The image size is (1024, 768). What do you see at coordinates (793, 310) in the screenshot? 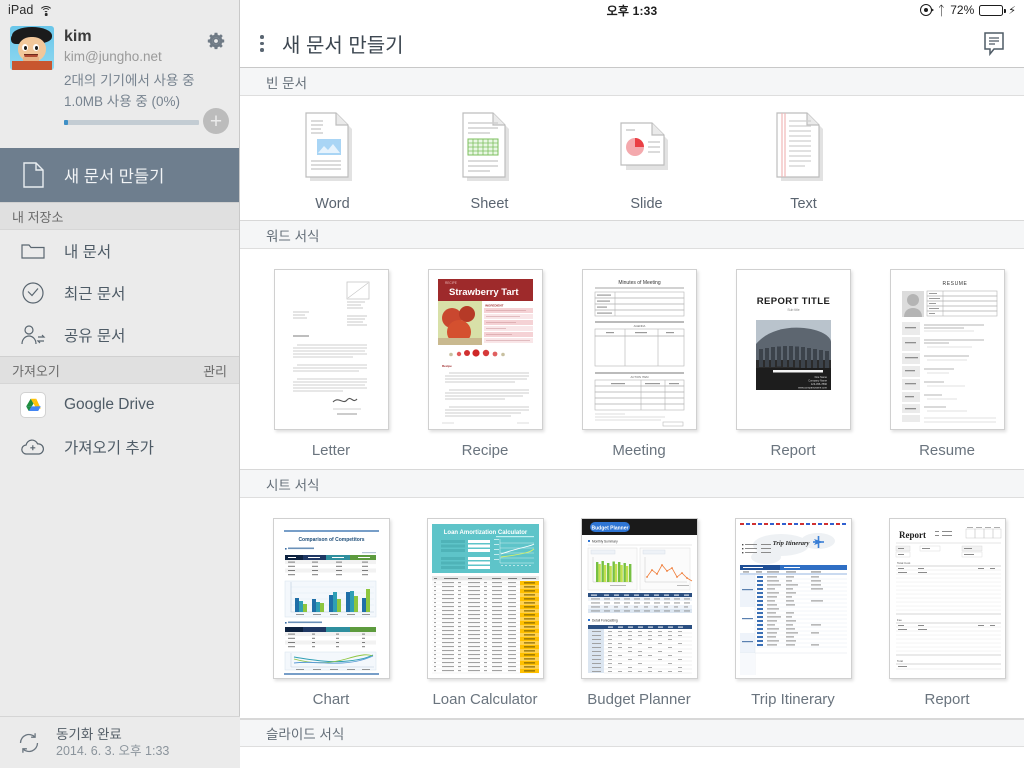
I see `svg-text: Sub title` at bounding box center [793, 310].